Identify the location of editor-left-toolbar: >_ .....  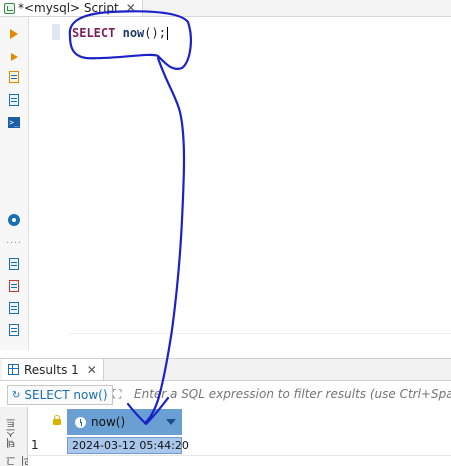
(14, 183).